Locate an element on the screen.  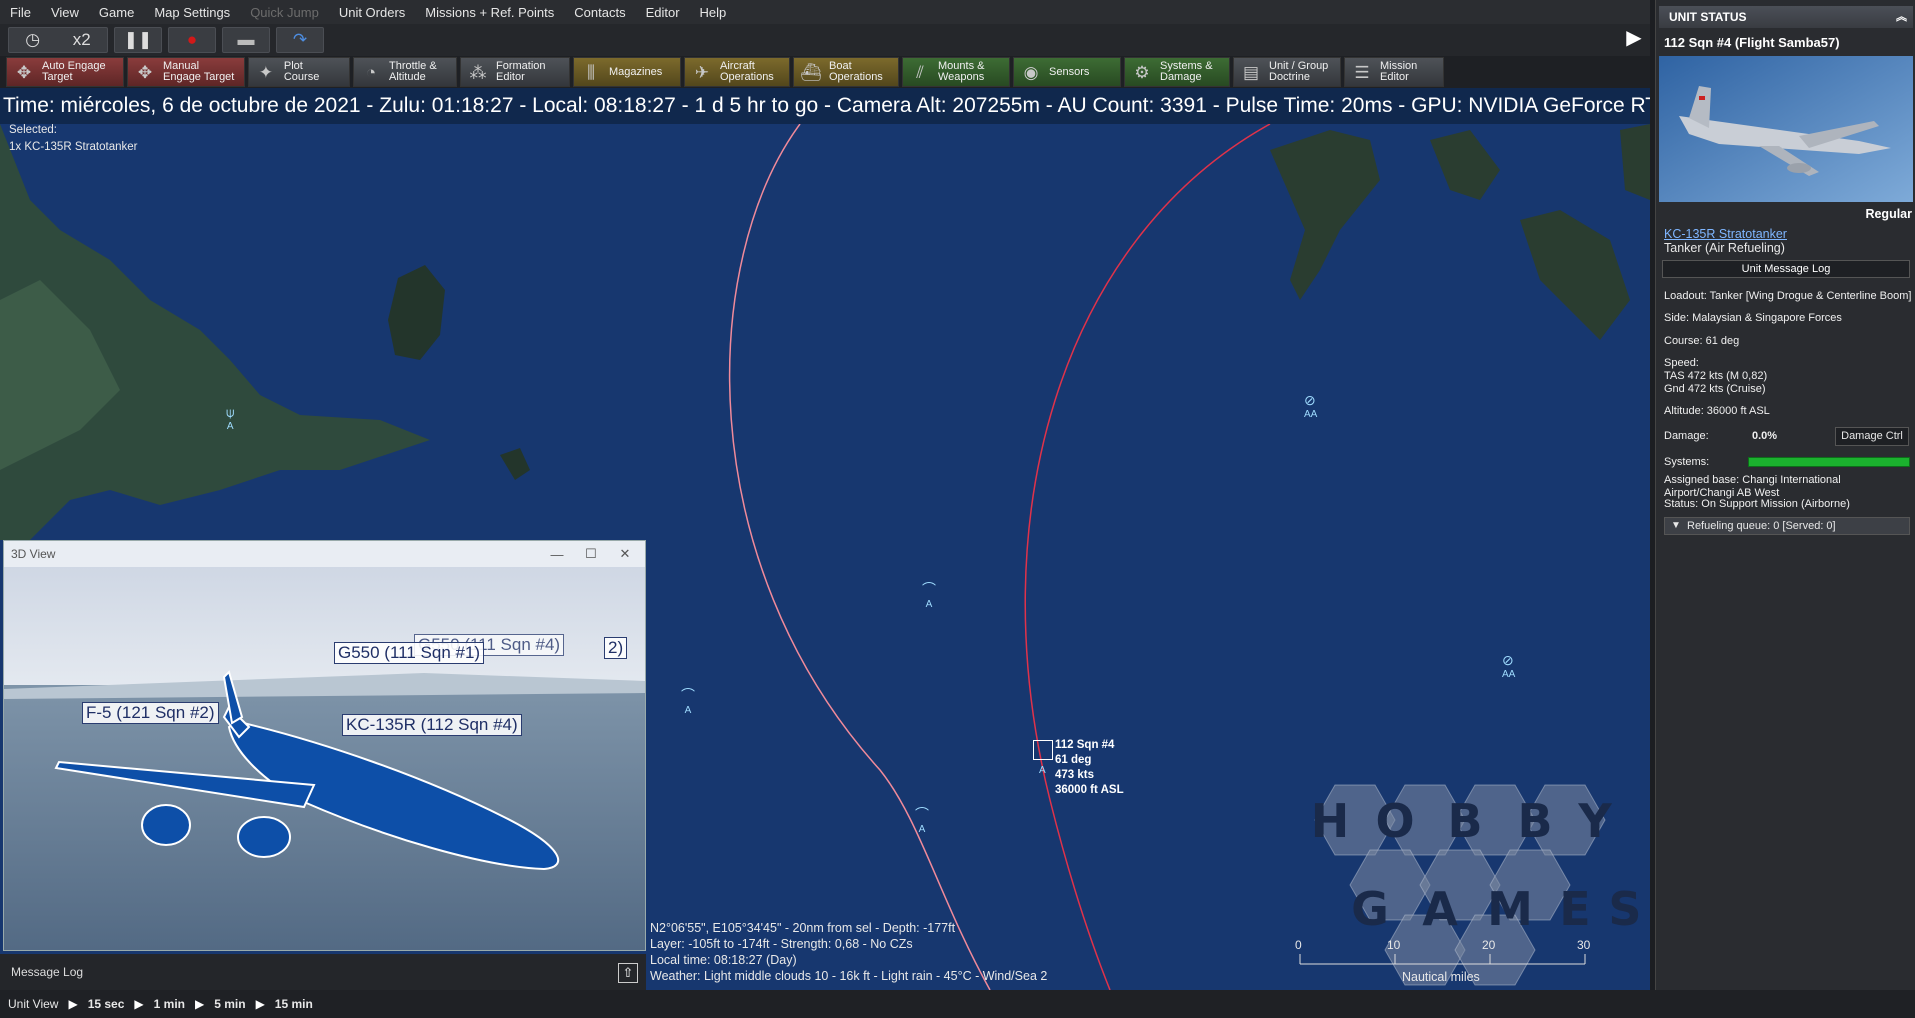
redo-button: ↷ is located at coordinates (300, 40).